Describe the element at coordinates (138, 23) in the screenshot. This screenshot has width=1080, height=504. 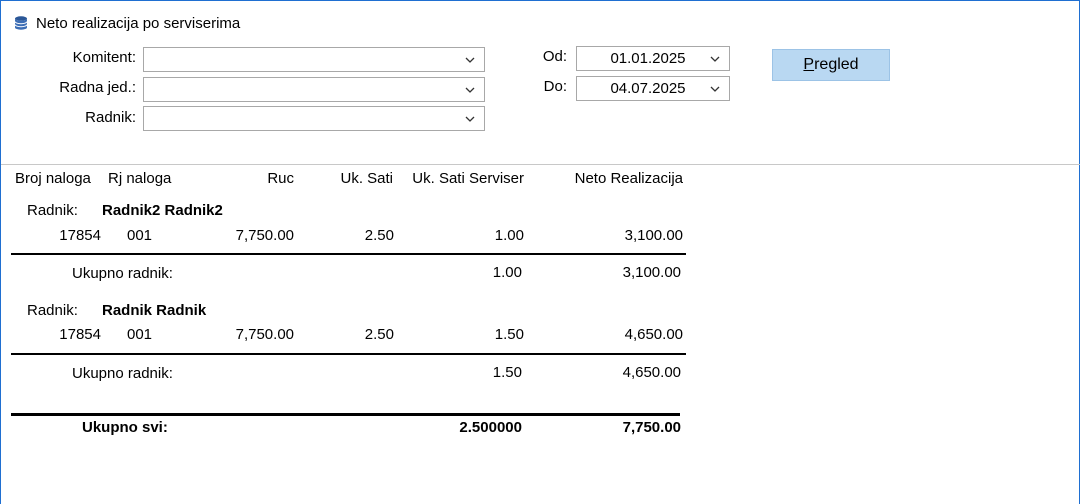
I see `window-title: Neto realizacija po serviserima` at that location.